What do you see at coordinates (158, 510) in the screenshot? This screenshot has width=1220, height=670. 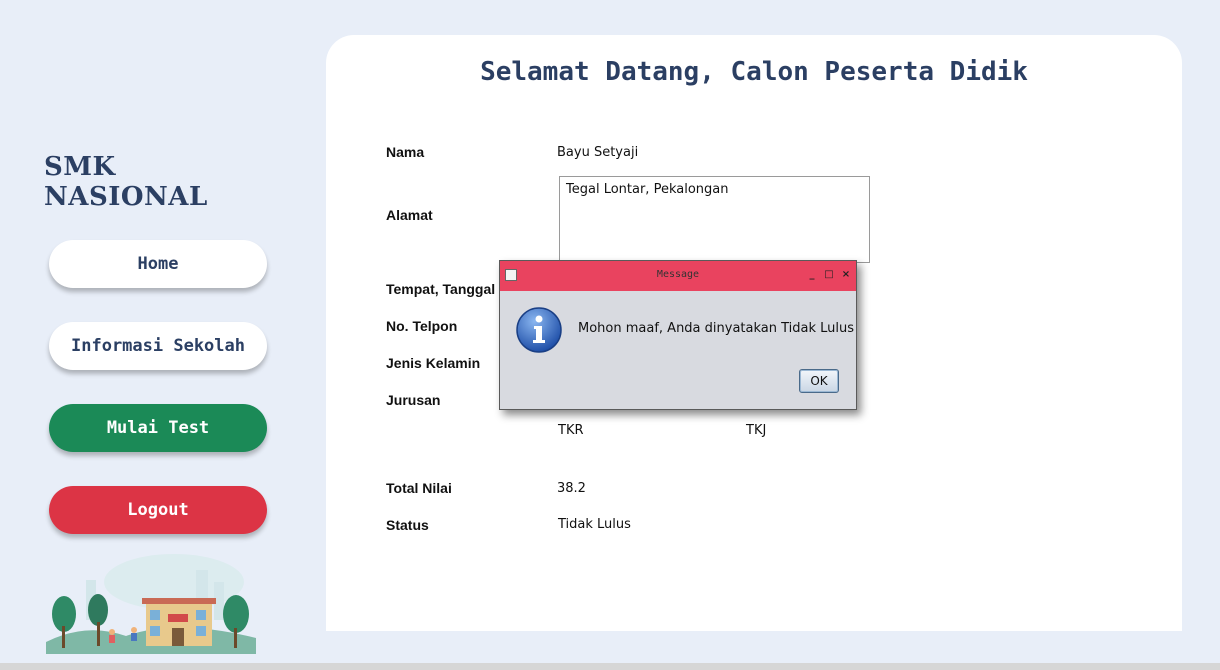 I see `logout-button: Logout` at bounding box center [158, 510].